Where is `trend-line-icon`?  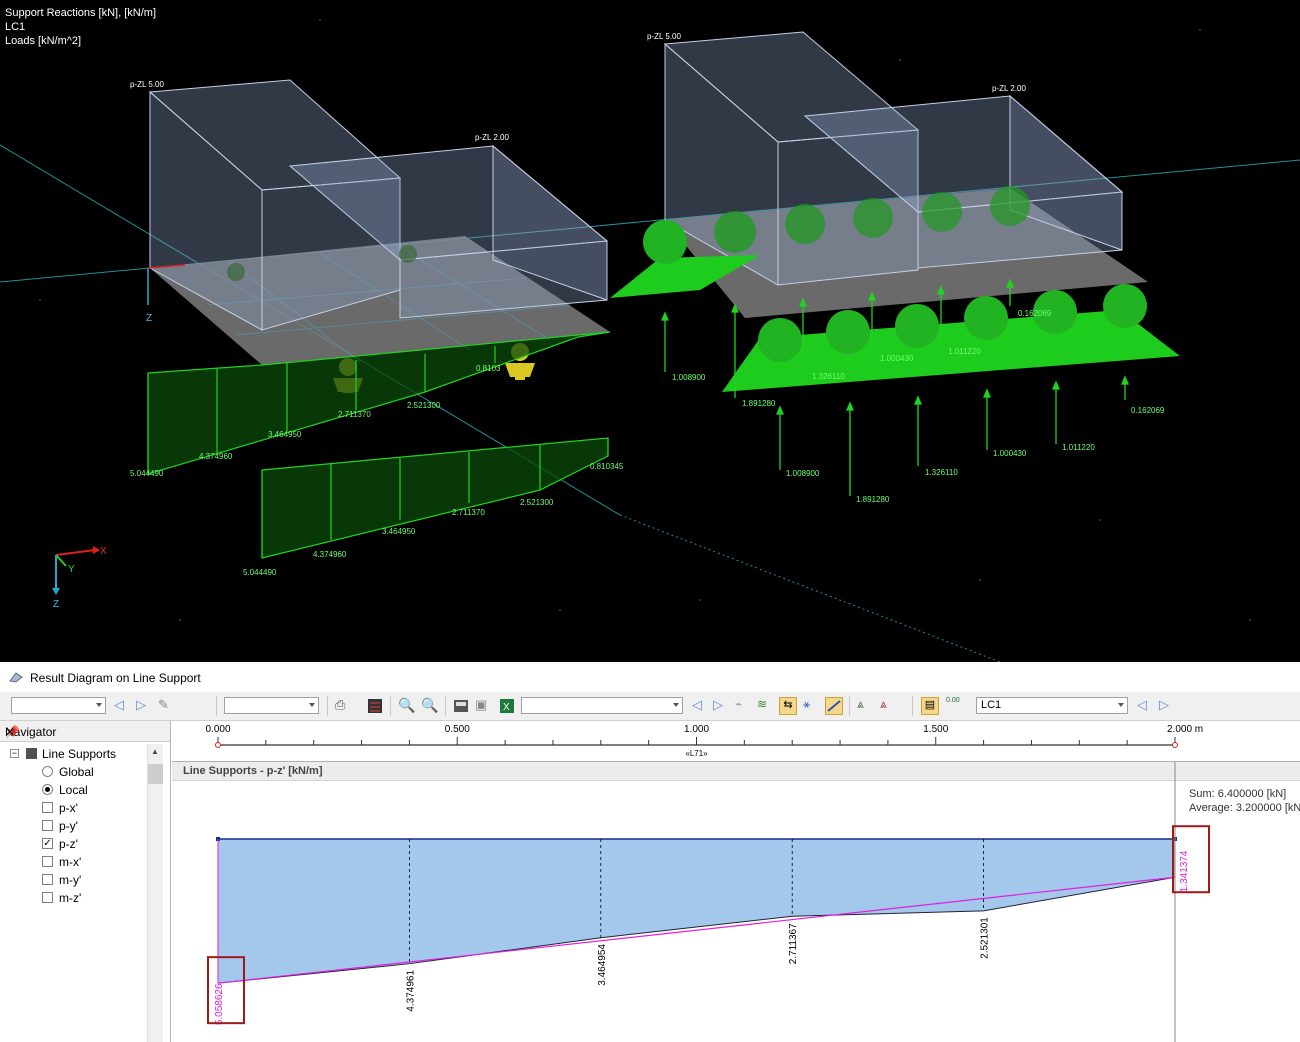 trend-line-icon is located at coordinates (834, 706).